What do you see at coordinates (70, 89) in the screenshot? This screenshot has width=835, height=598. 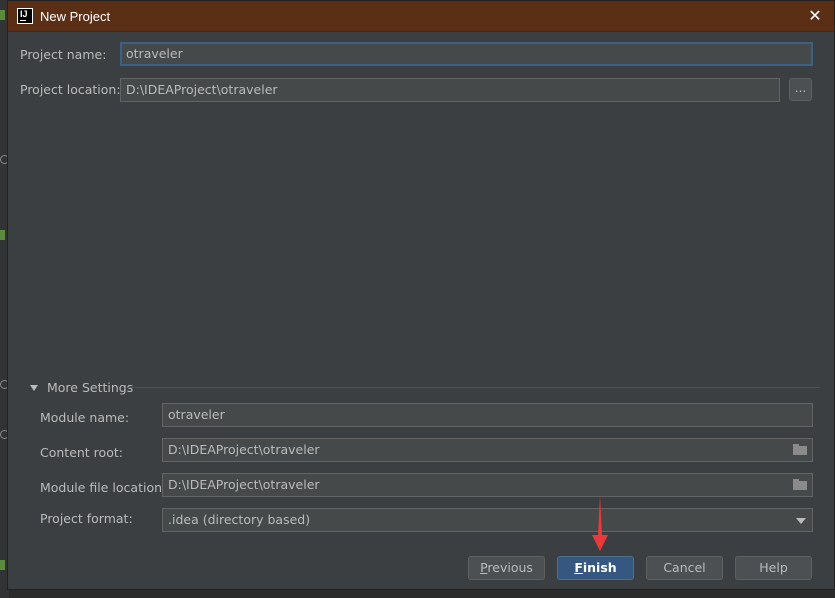 I see `project-location-label: Project location:` at bounding box center [70, 89].